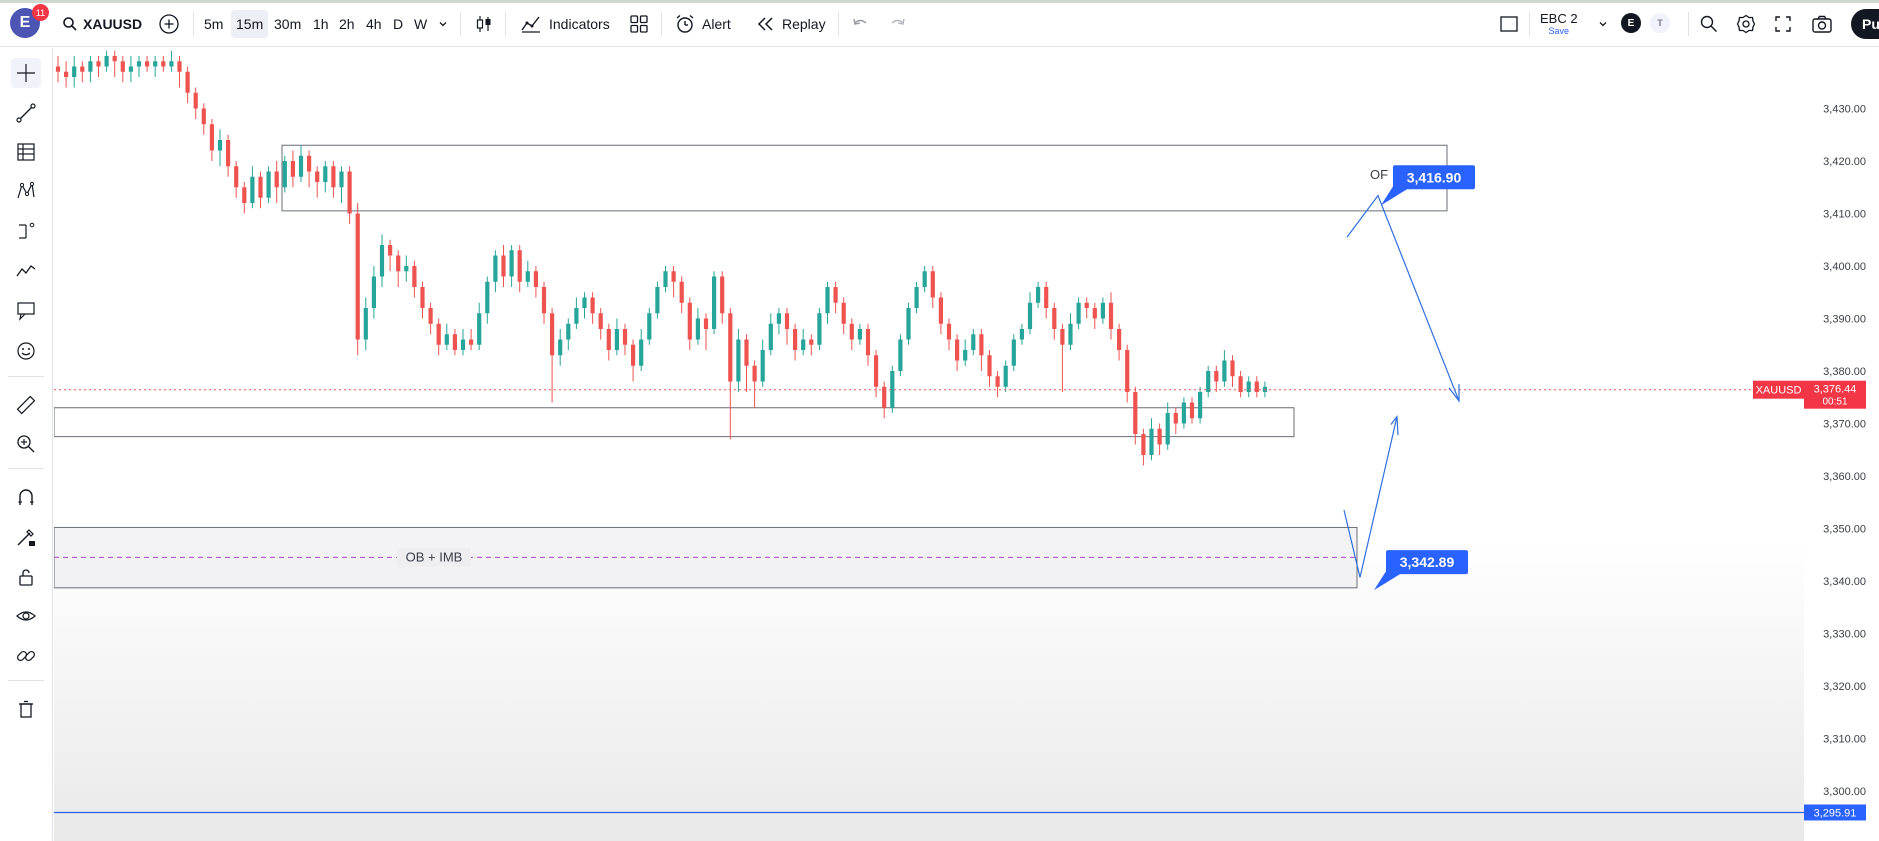 This screenshot has width=1879, height=841. I want to click on pattern-tool, so click(26, 191).